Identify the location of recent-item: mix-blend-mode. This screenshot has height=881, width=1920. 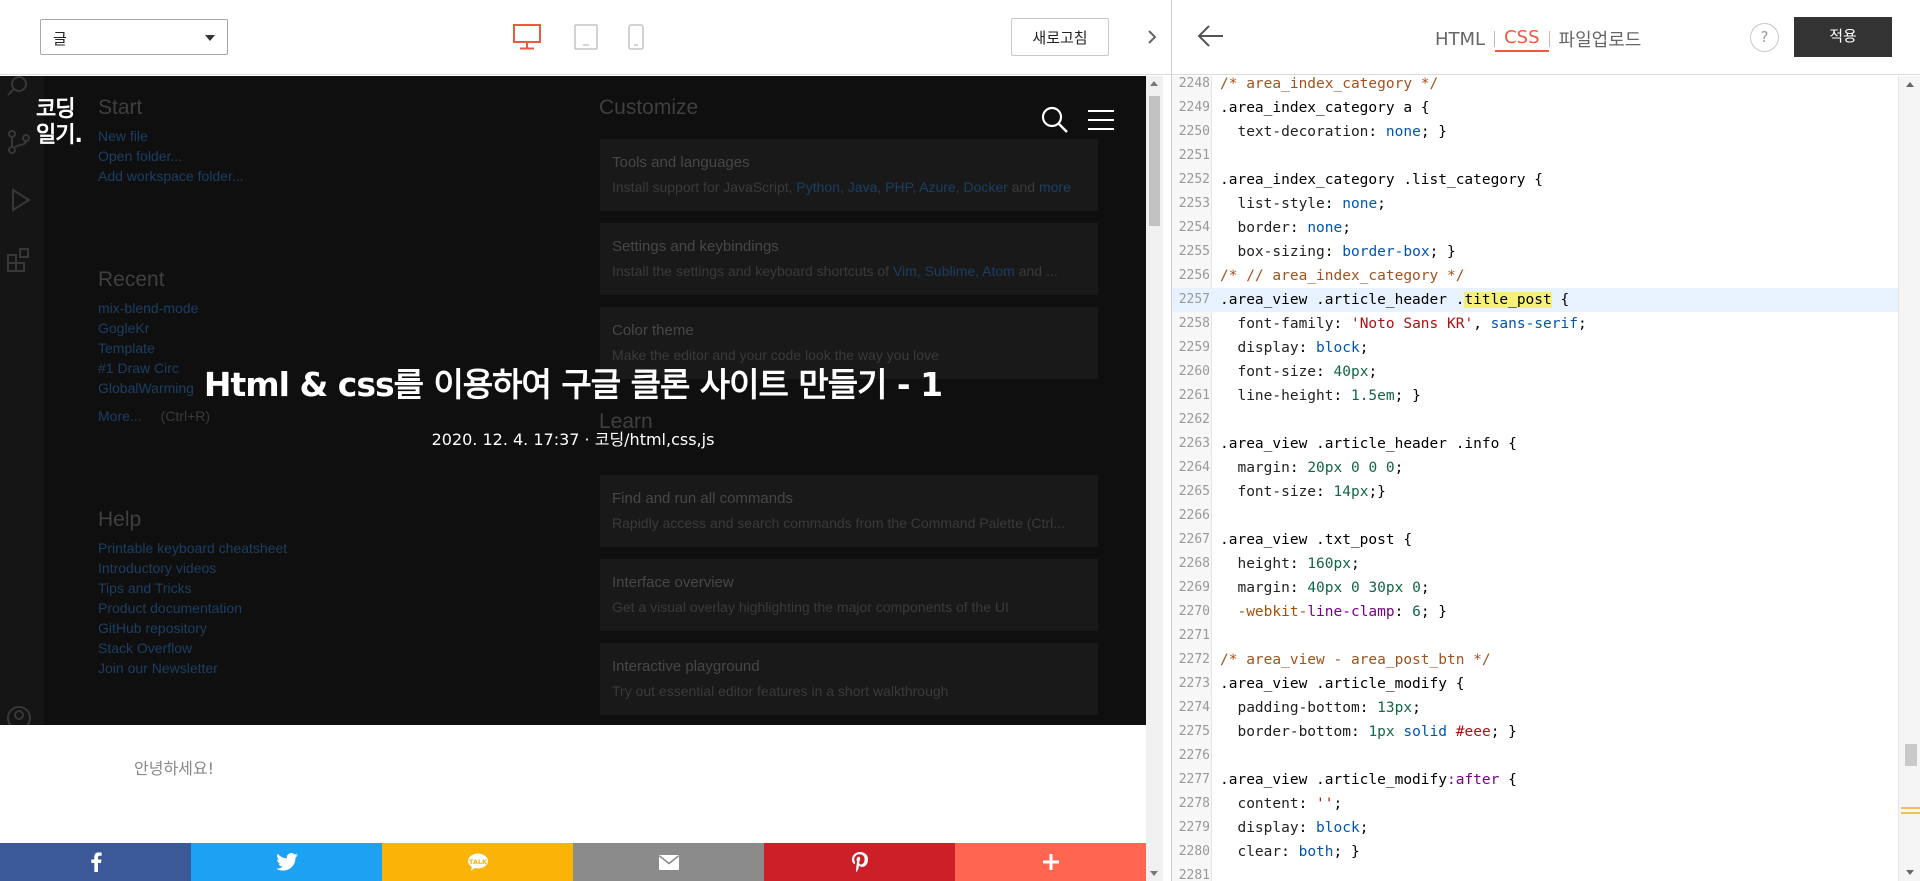
(148, 308).